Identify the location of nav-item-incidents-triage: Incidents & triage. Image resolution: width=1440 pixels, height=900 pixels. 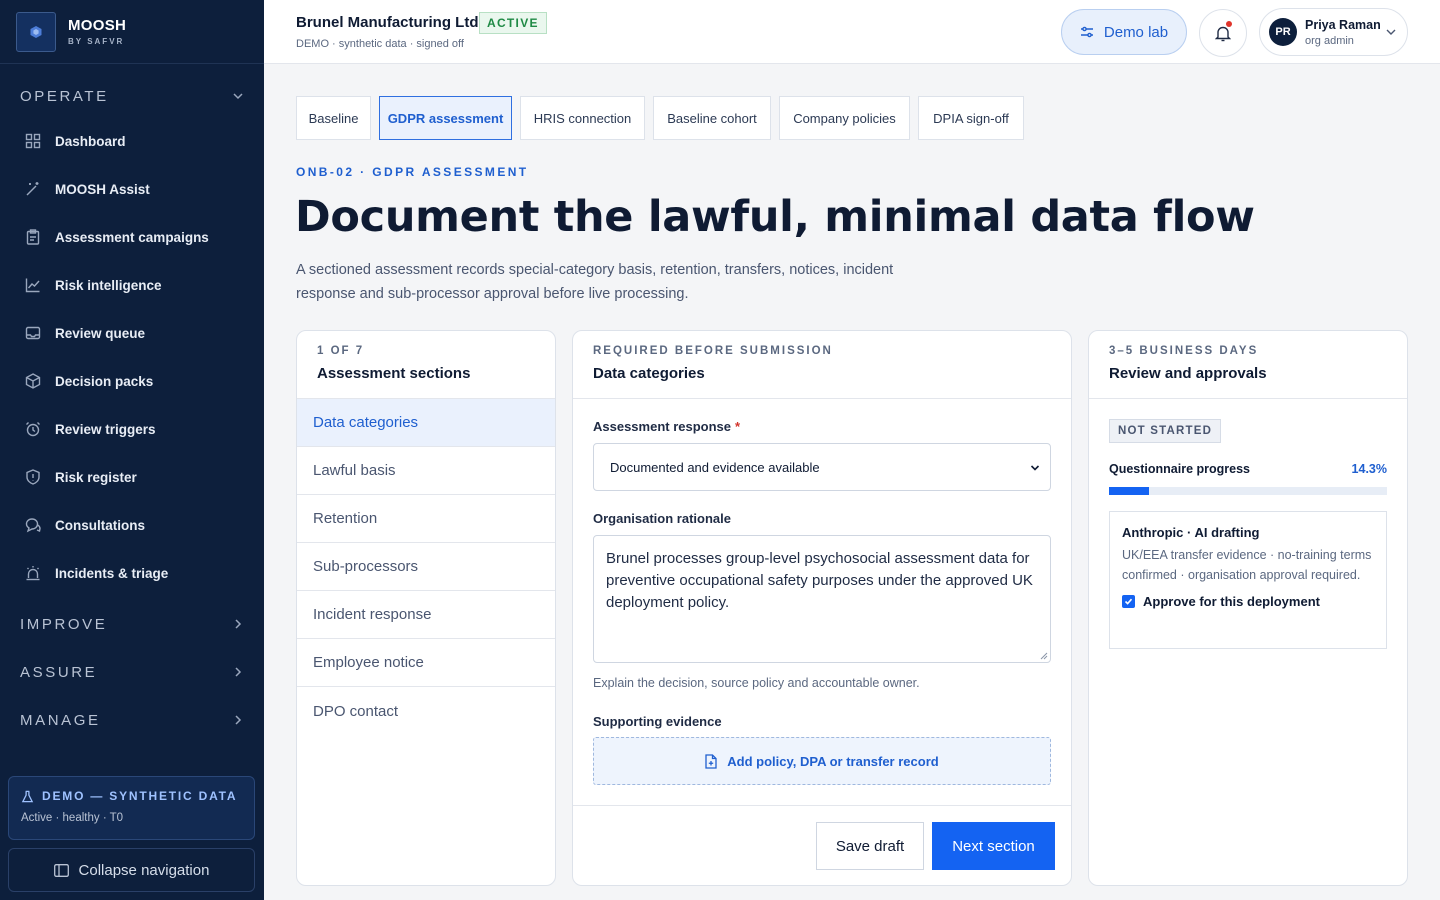
(132, 573).